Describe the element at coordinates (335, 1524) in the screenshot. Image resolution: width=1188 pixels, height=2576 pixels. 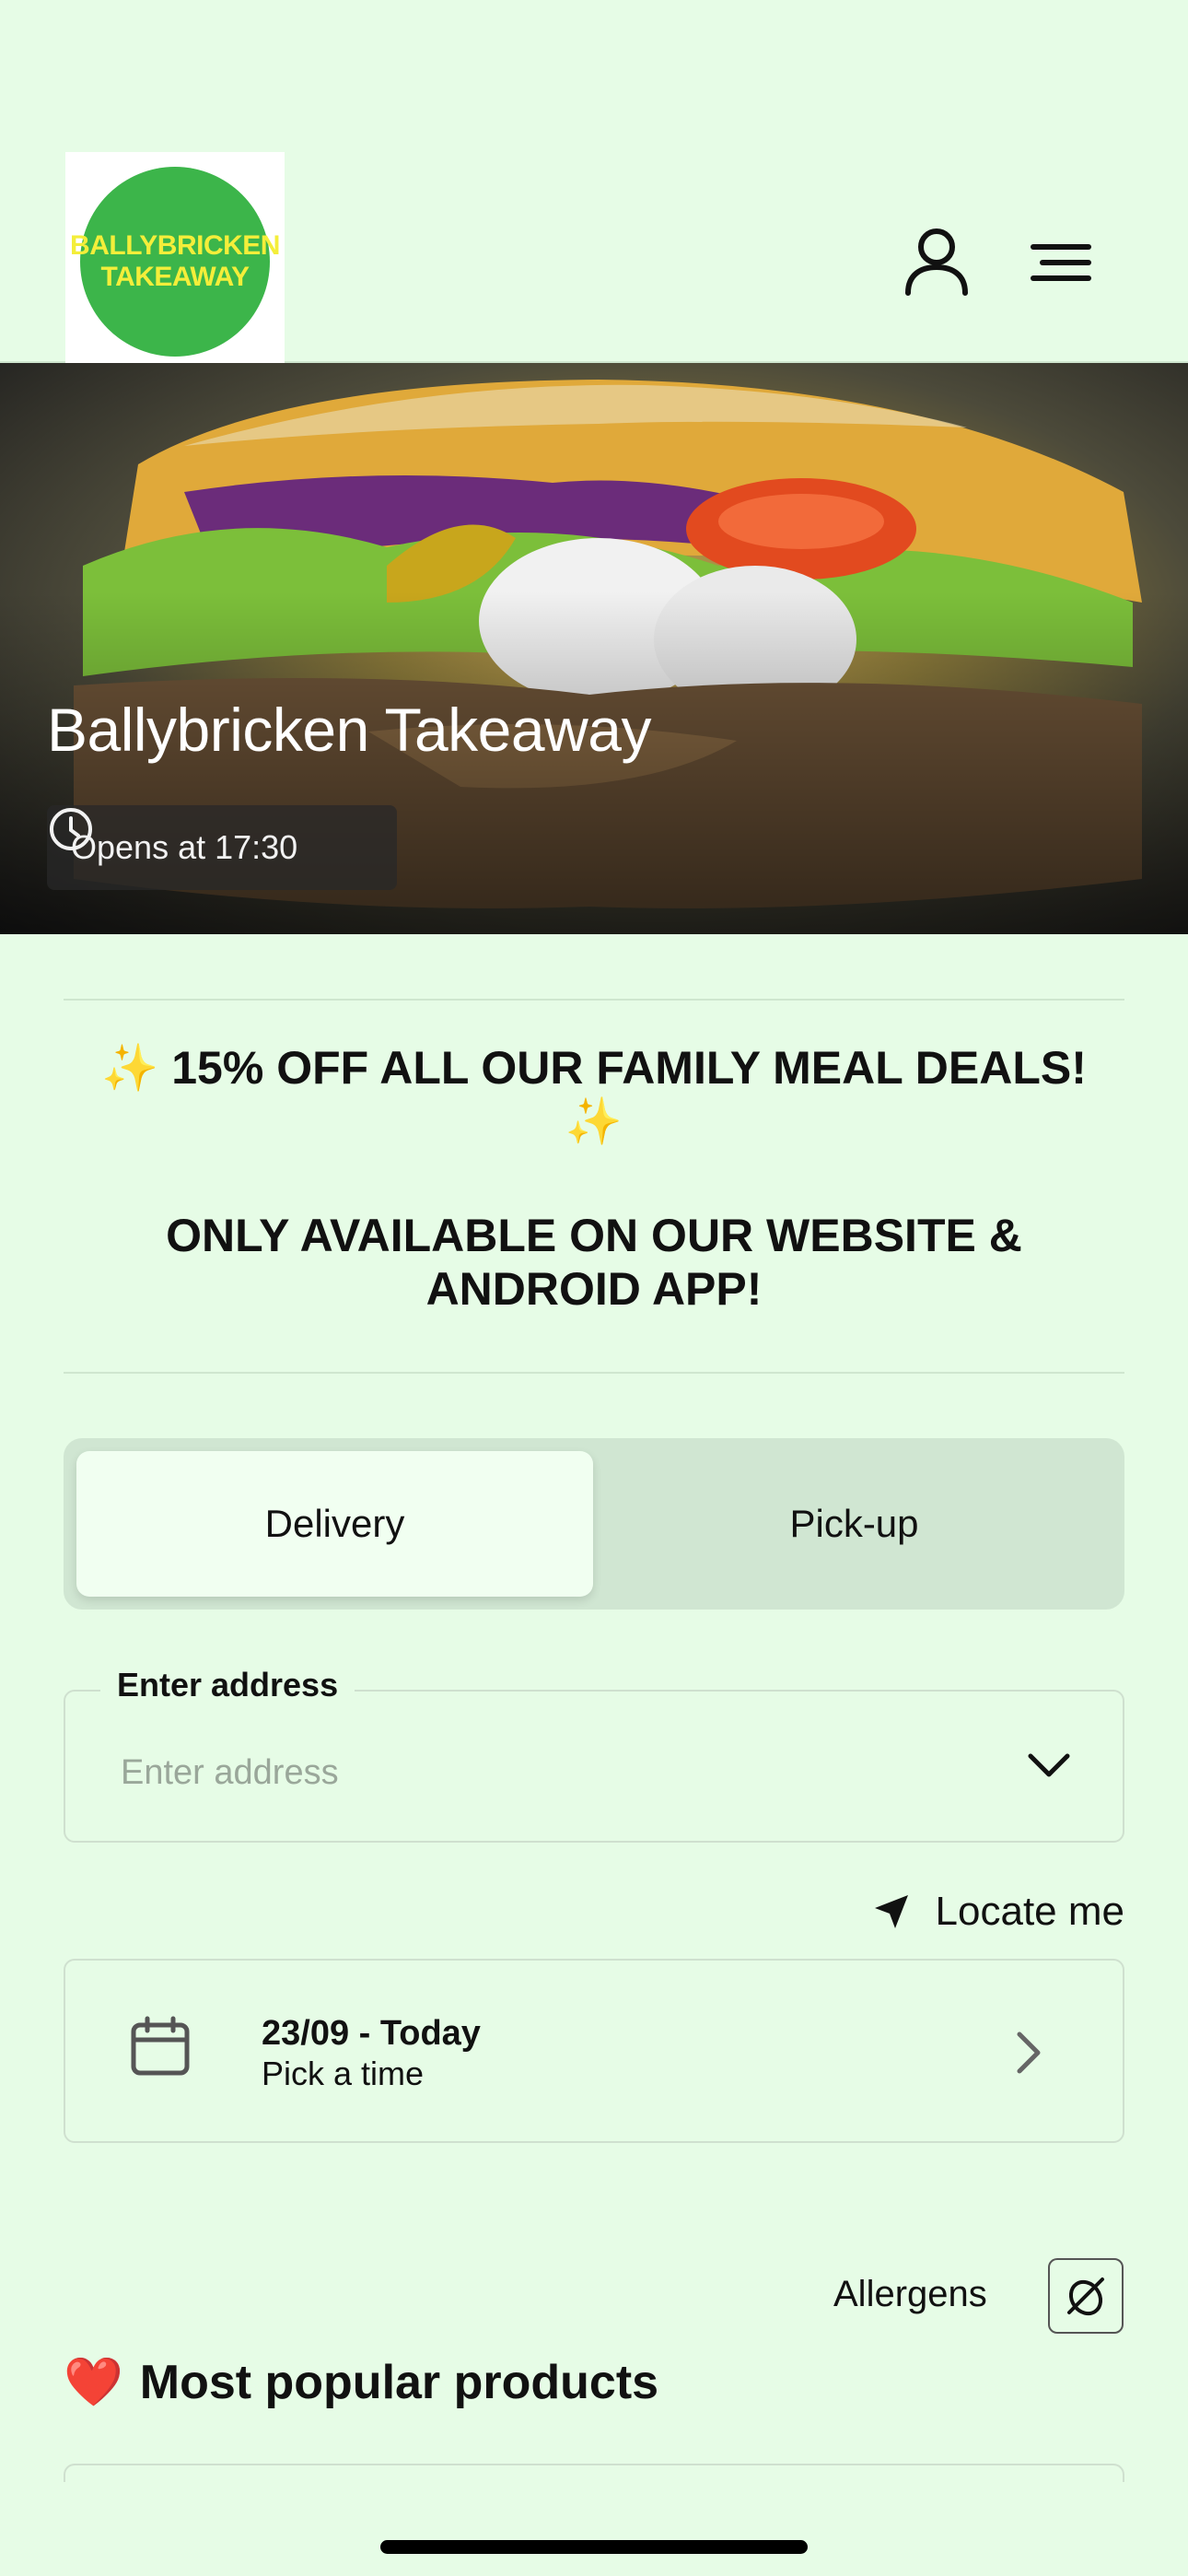
I see `delivery-option: Delivery` at that location.